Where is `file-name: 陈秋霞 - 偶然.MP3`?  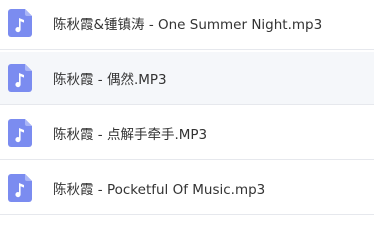
file-name: 陈秋霞 - 偶然.MP3 is located at coordinates (110, 80).